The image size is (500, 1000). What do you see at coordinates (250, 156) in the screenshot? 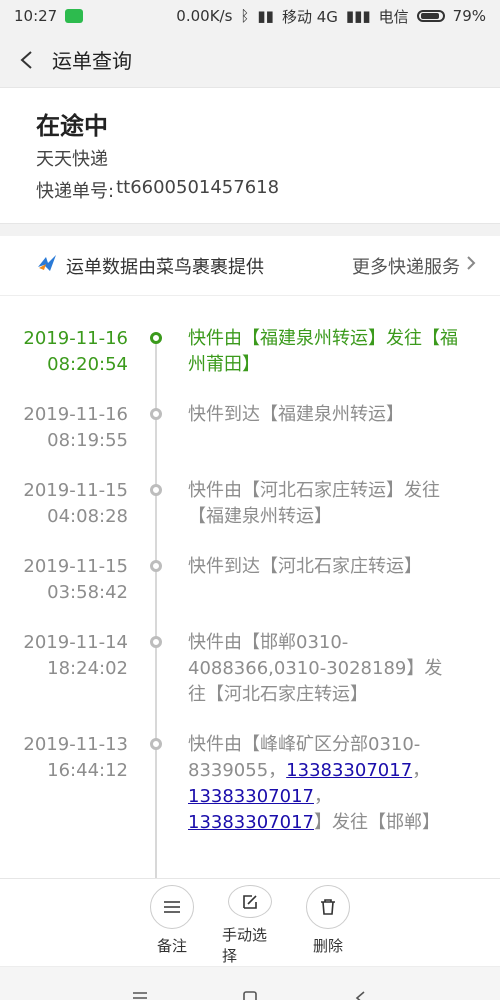
I see `shipment-card: 在途中 天天快递 快递单号: tt6600501457618` at bounding box center [250, 156].